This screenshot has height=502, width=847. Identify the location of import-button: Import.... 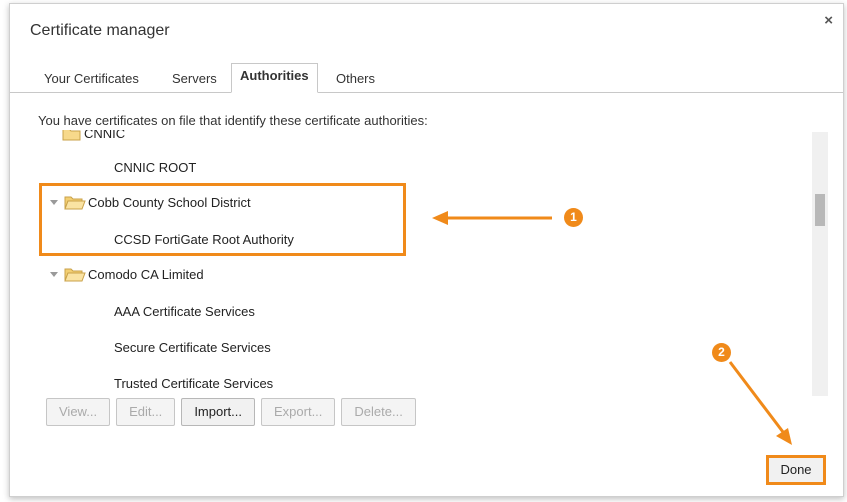
(218, 412).